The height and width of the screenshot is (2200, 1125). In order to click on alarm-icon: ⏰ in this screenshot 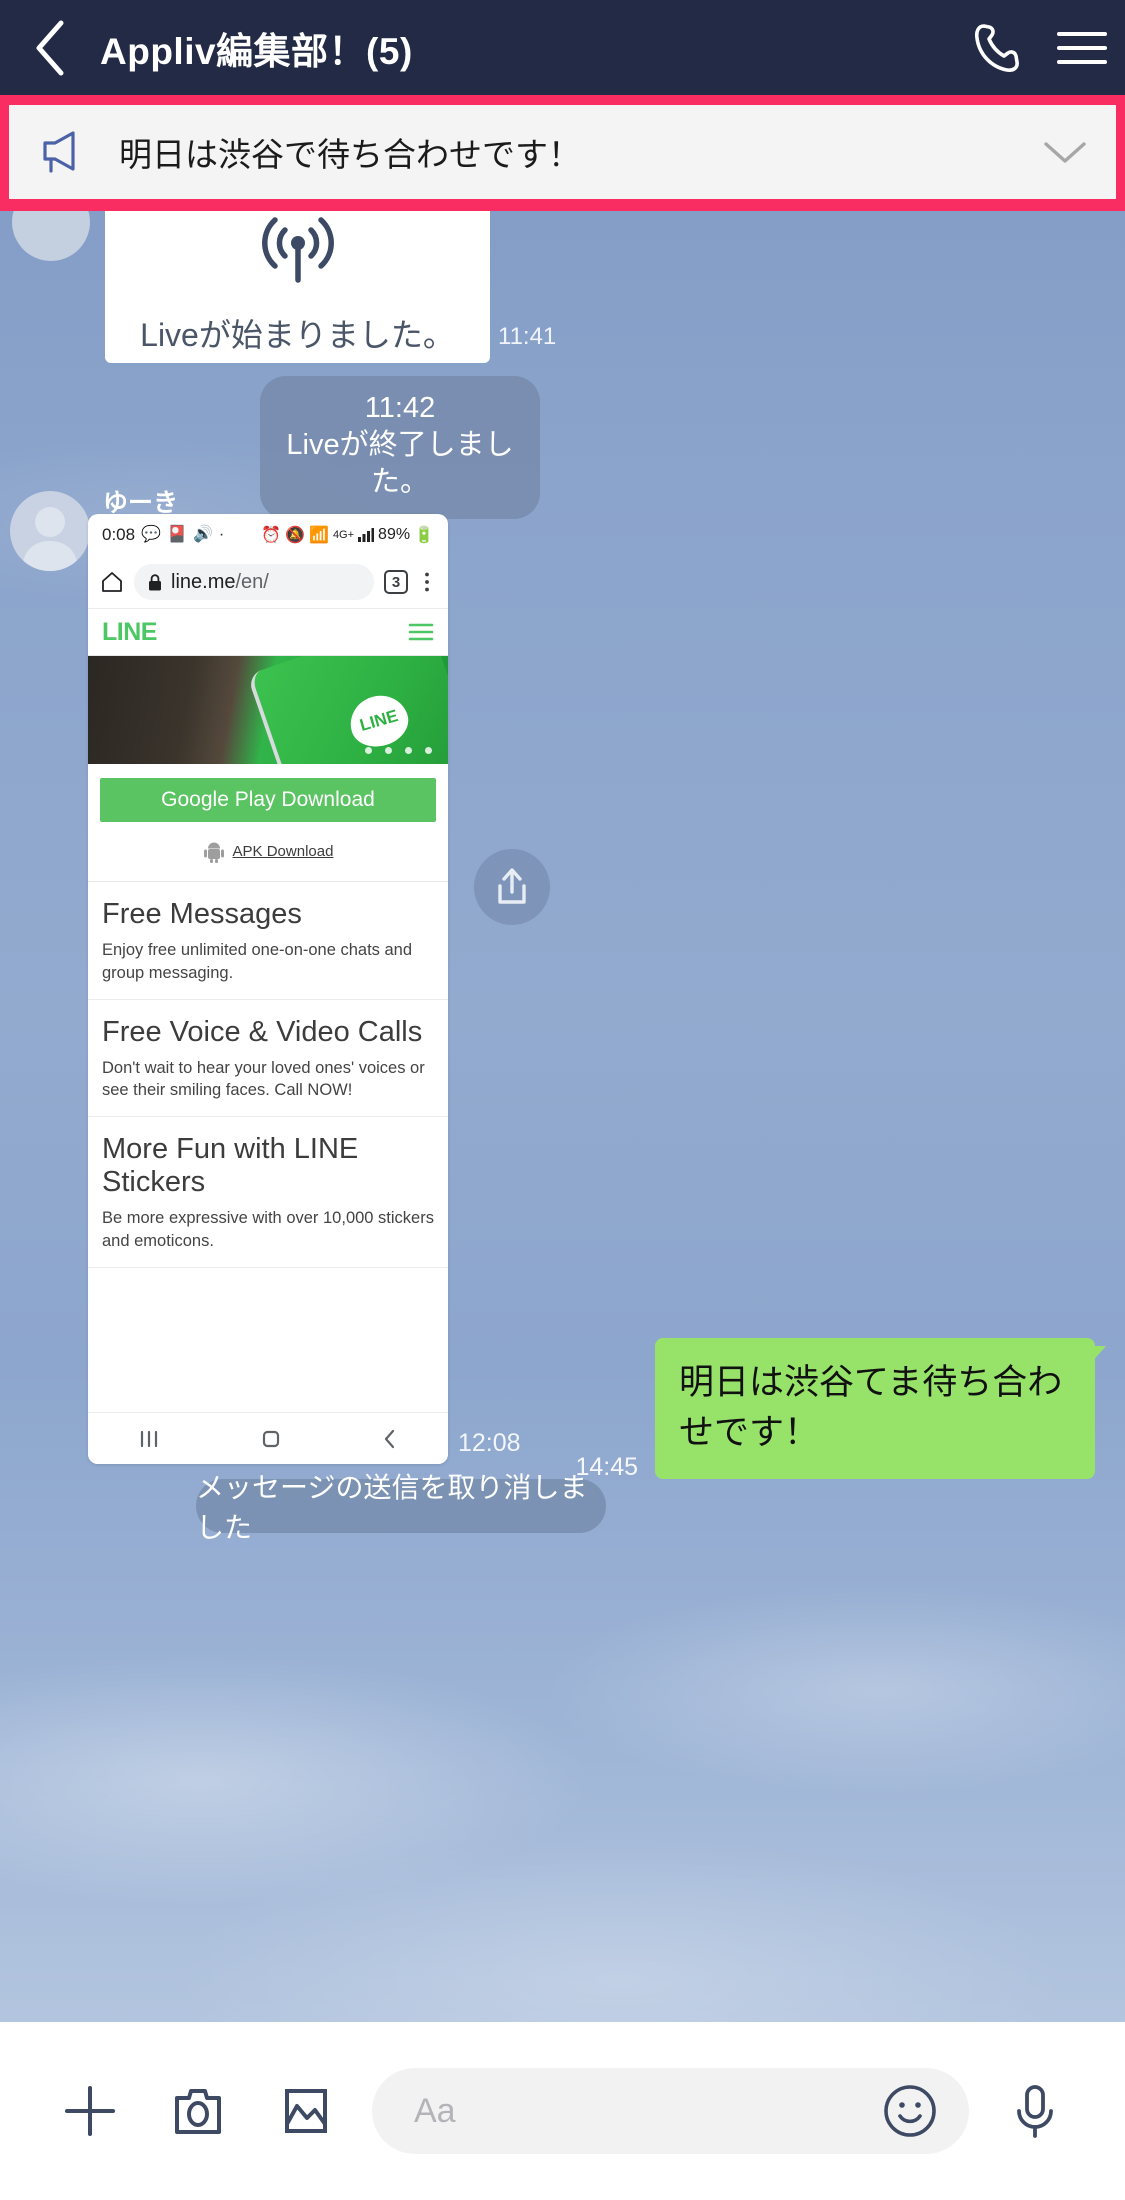, I will do `click(271, 535)`.